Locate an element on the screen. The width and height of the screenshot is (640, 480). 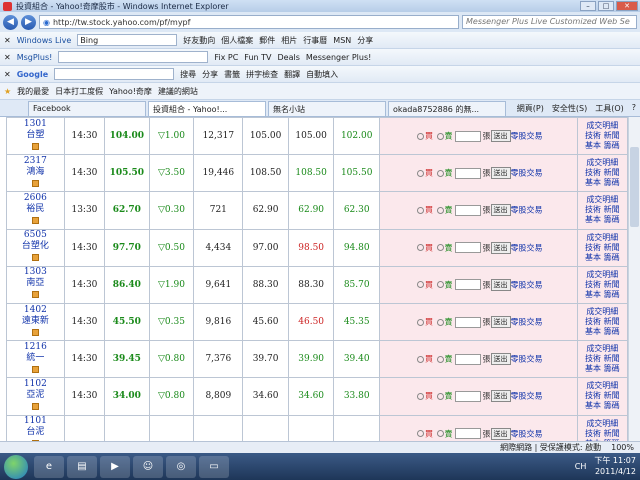
stock-cell: 1216 統一 is located at coordinates (35, 359).